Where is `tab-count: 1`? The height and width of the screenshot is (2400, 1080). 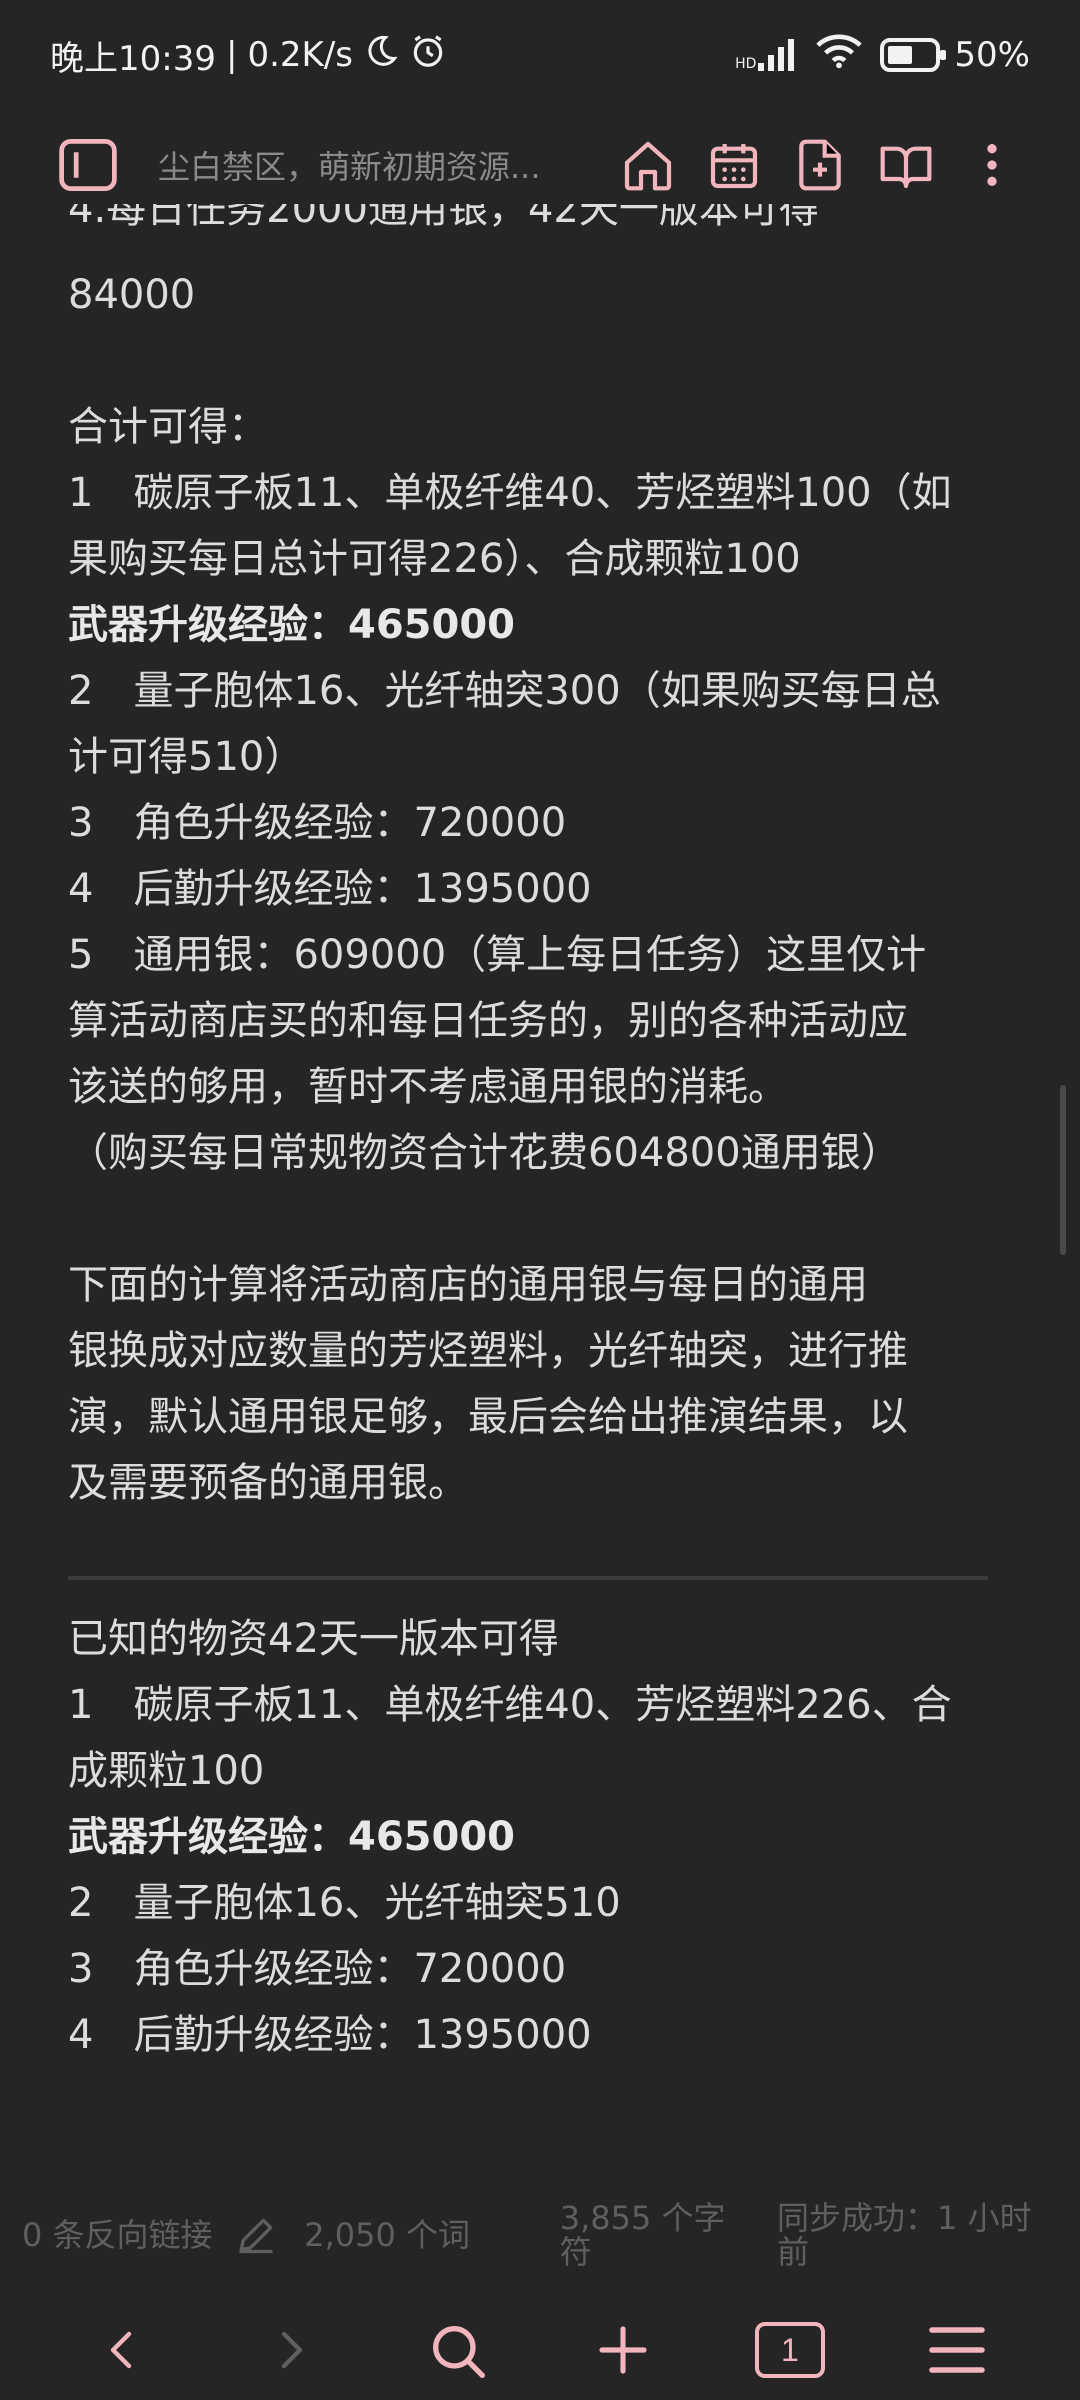 tab-count: 1 is located at coordinates (789, 2350).